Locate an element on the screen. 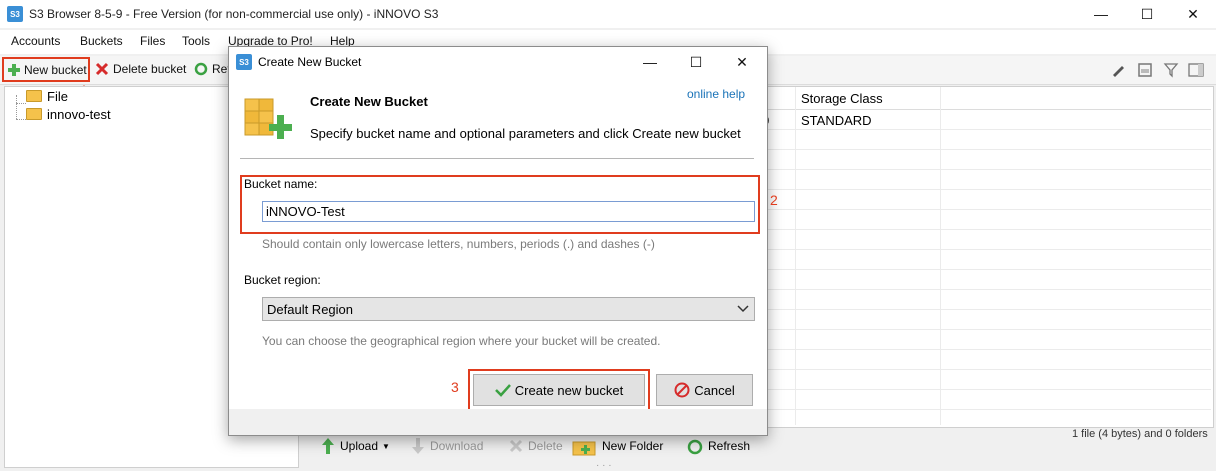 This screenshot has width=1216, height=471. refresh-files-label: Refresh is located at coordinates (729, 446).